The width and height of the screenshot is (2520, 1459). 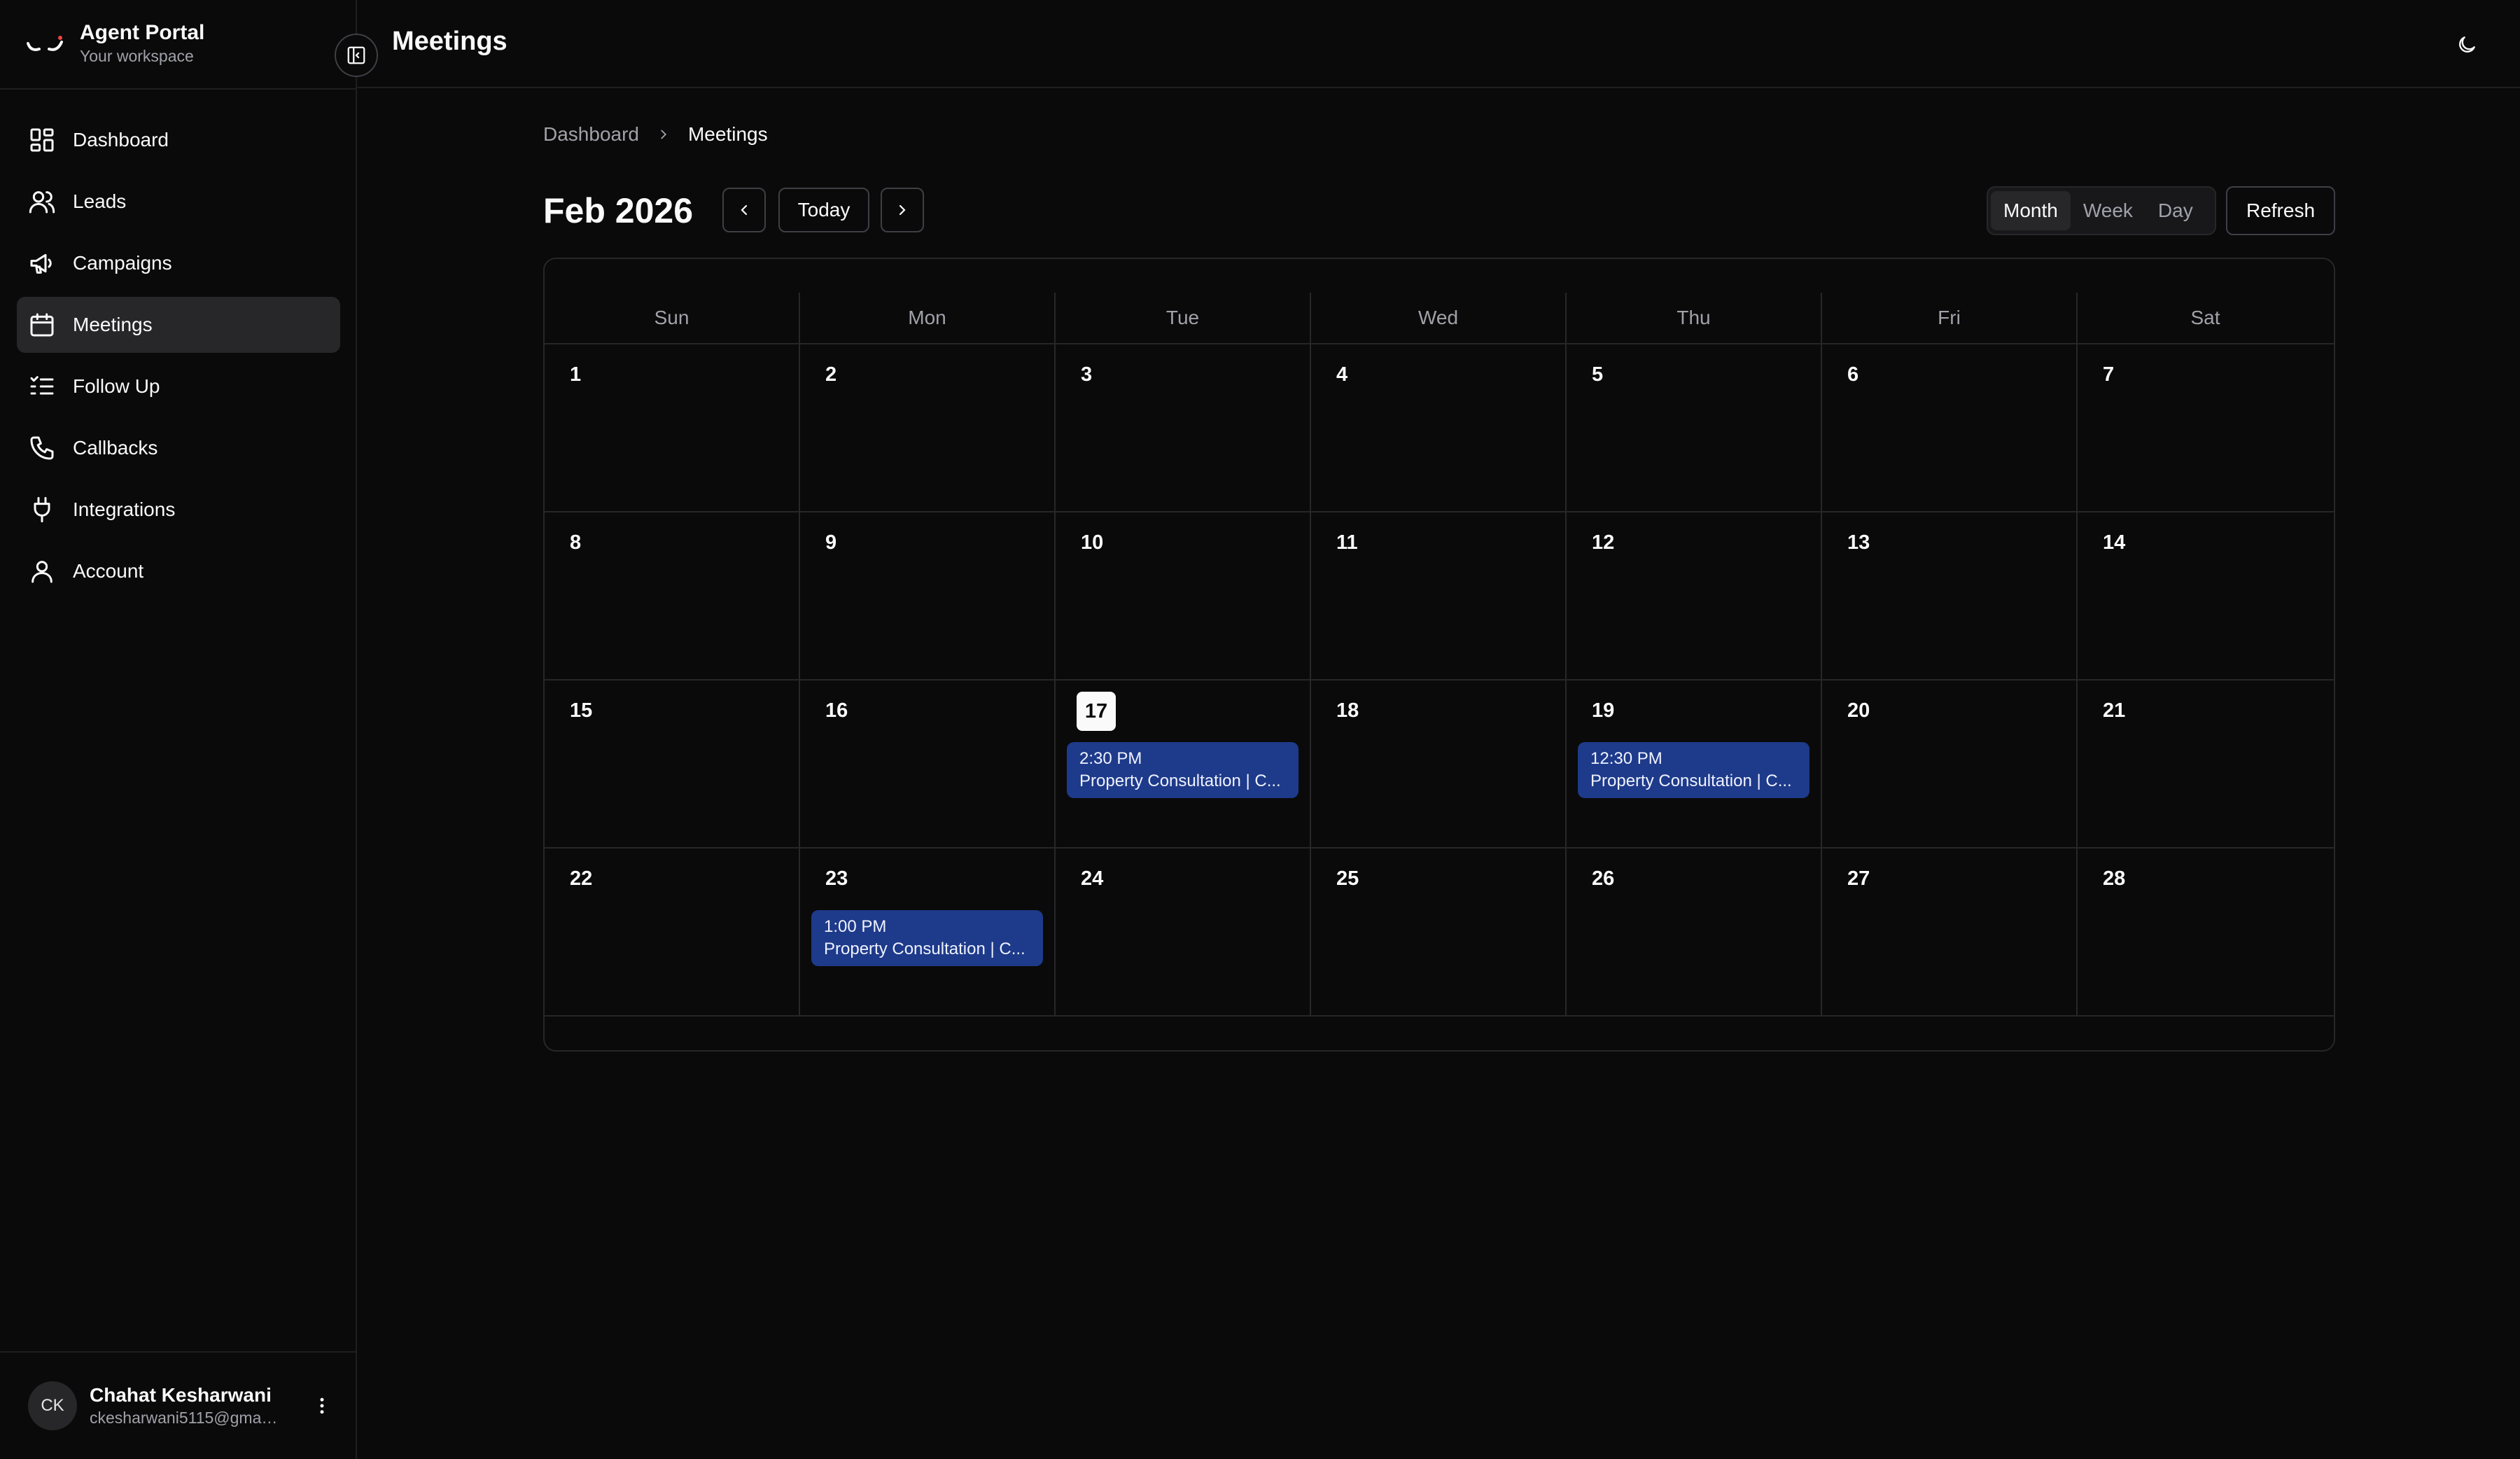 What do you see at coordinates (902, 210) in the screenshot?
I see `next-month-button` at bounding box center [902, 210].